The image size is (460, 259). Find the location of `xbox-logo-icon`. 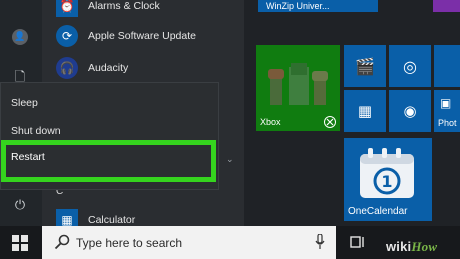

xbox-logo-icon is located at coordinates (330, 122).